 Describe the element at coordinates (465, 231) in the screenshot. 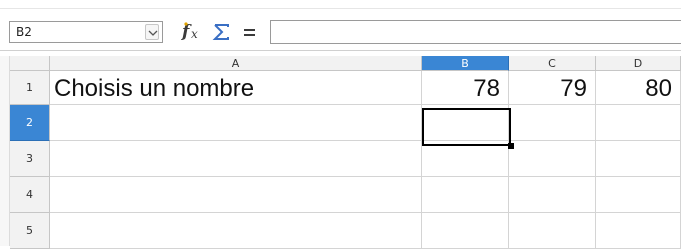

I see `cell-b5` at that location.